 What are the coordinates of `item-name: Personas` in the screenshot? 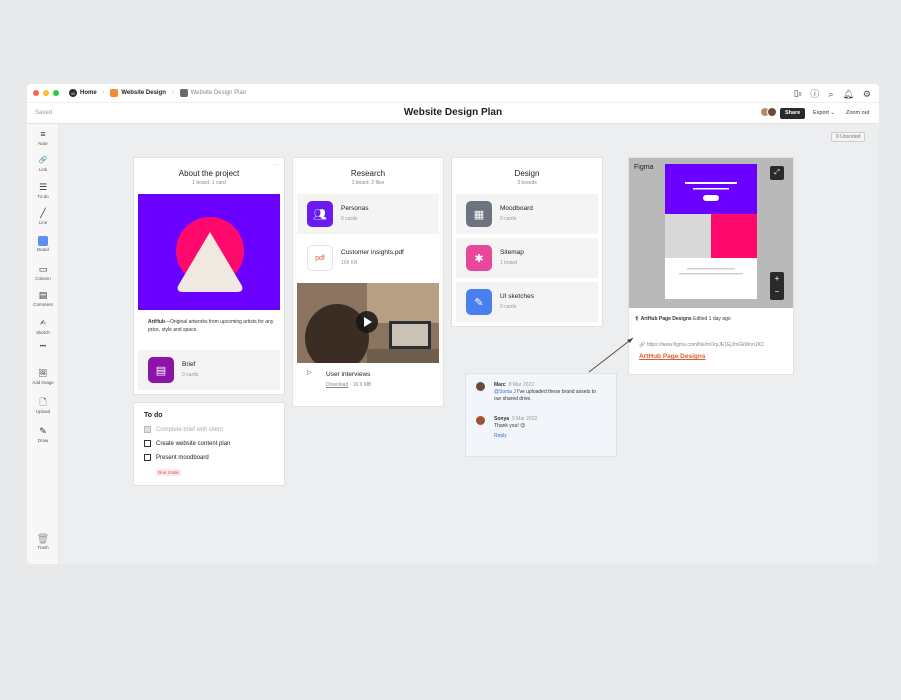 It's located at (355, 208).